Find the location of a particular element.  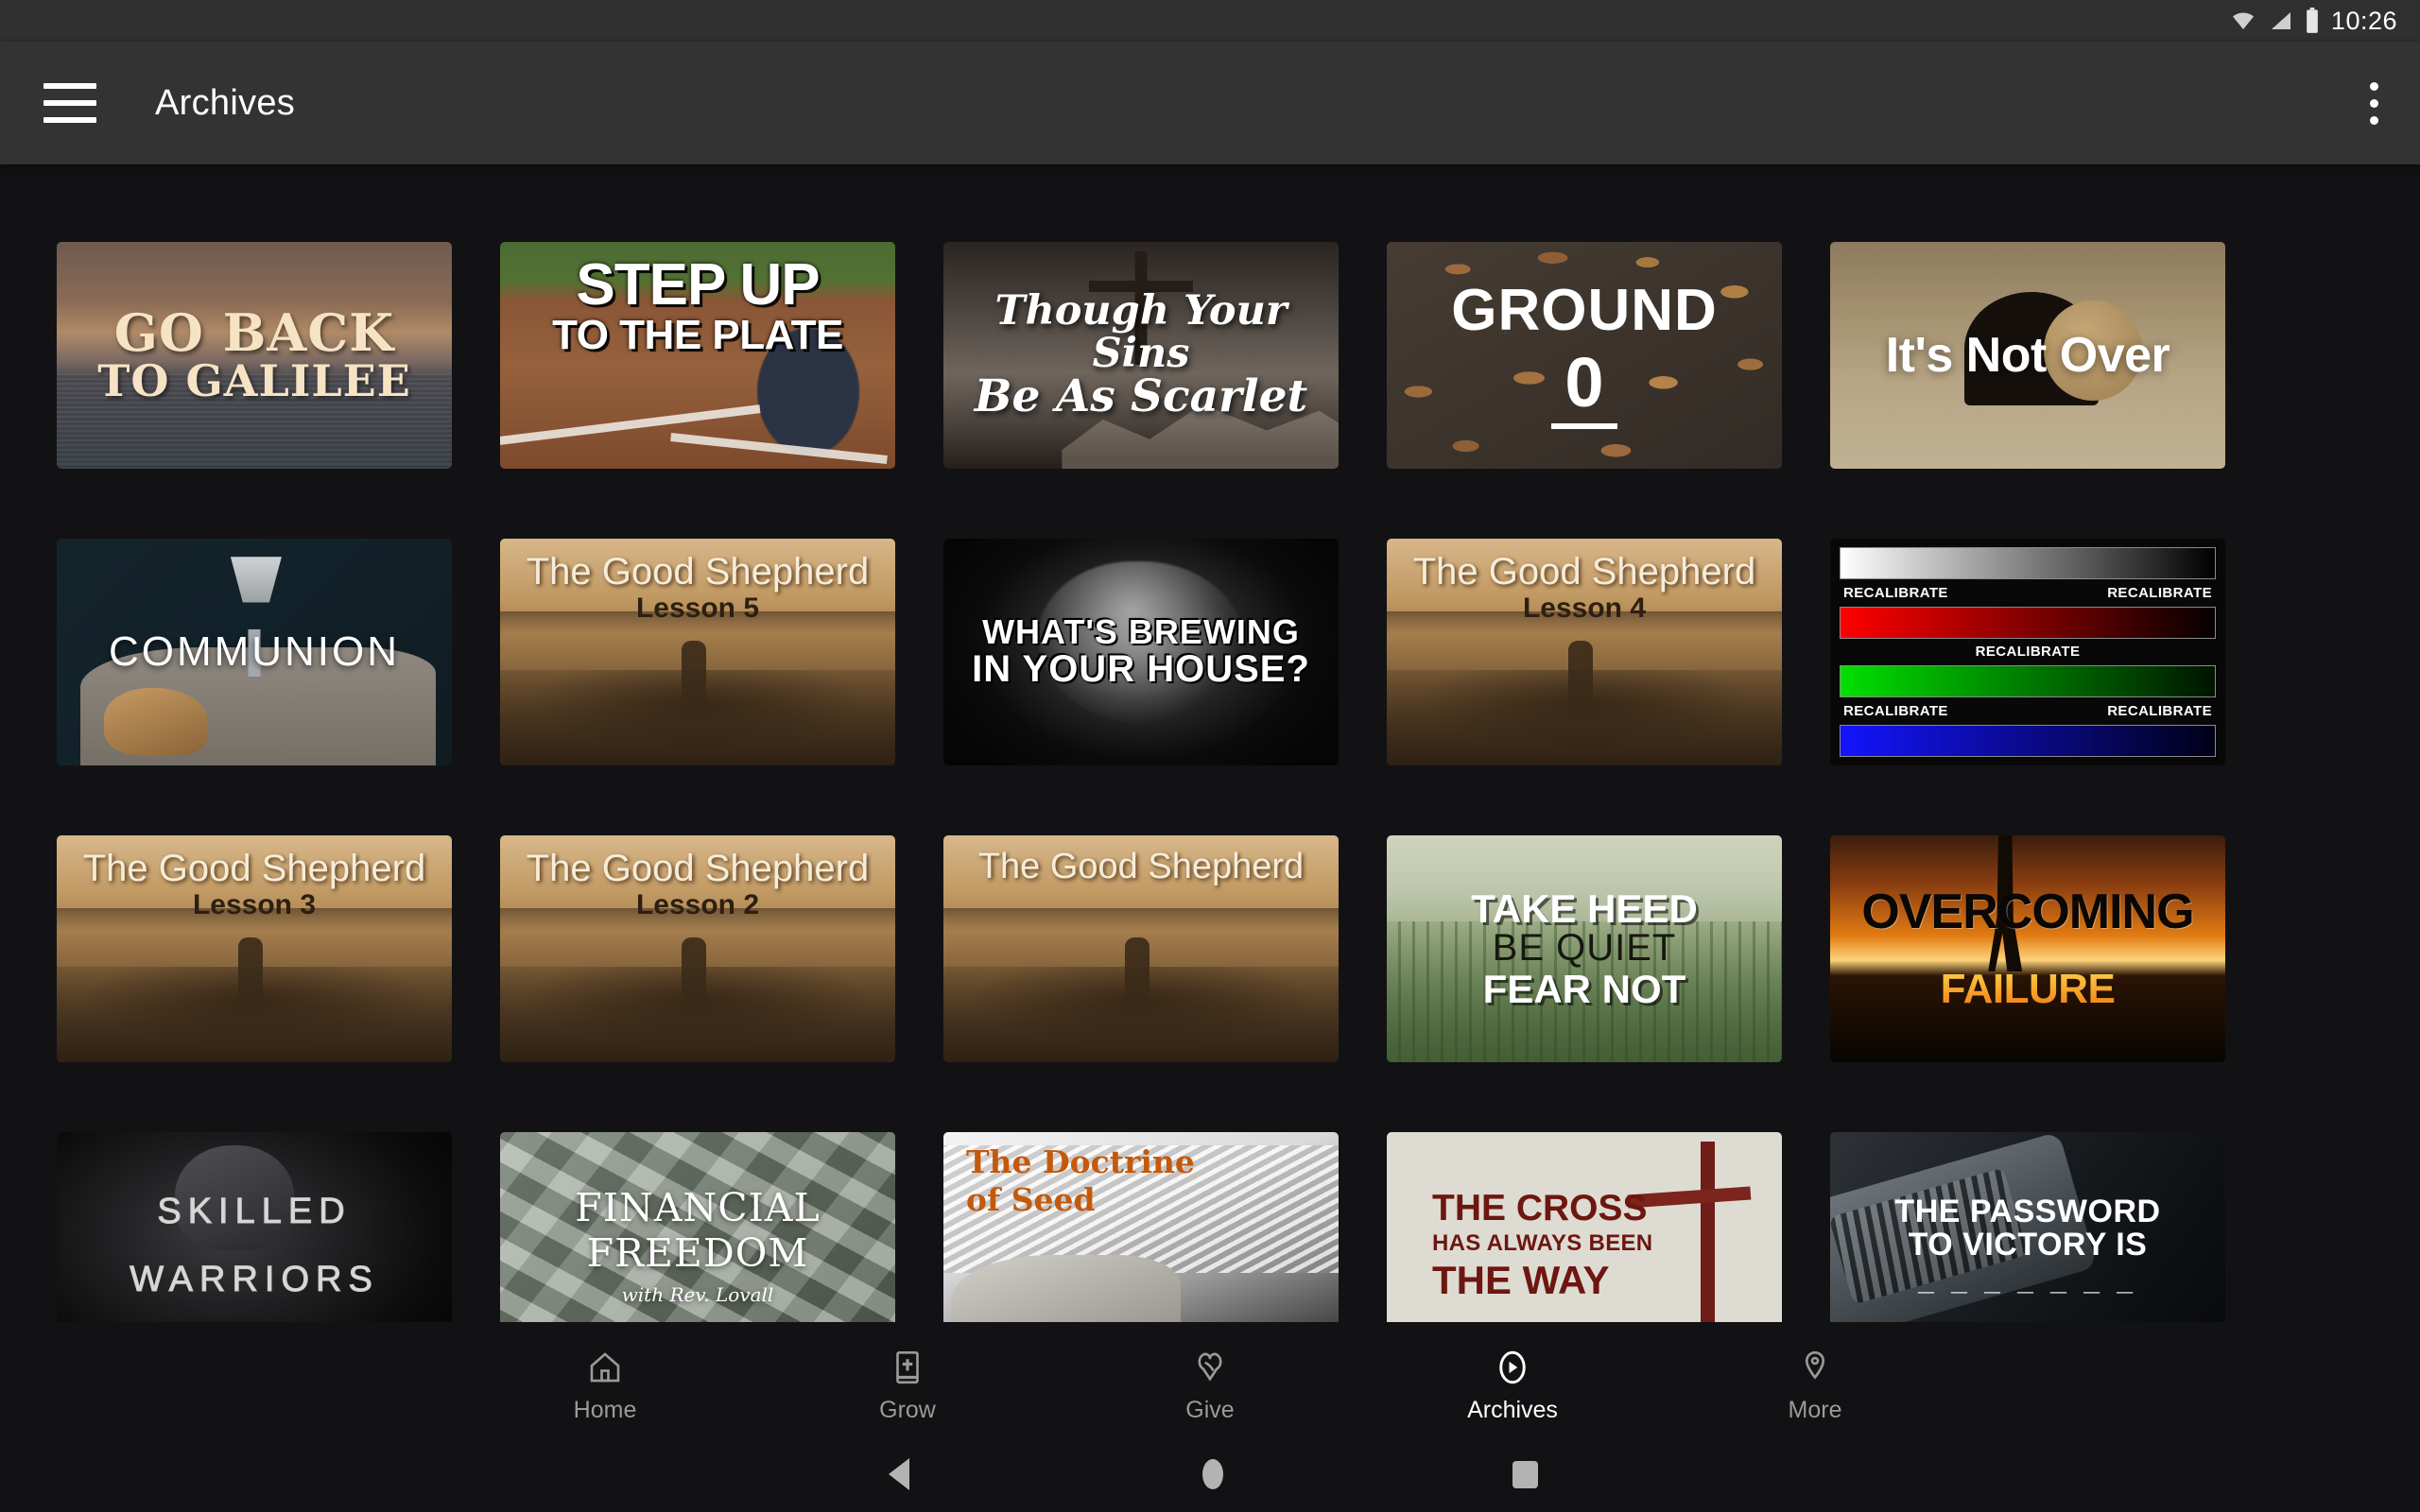

wifi-icon is located at coordinates (2243, 20).